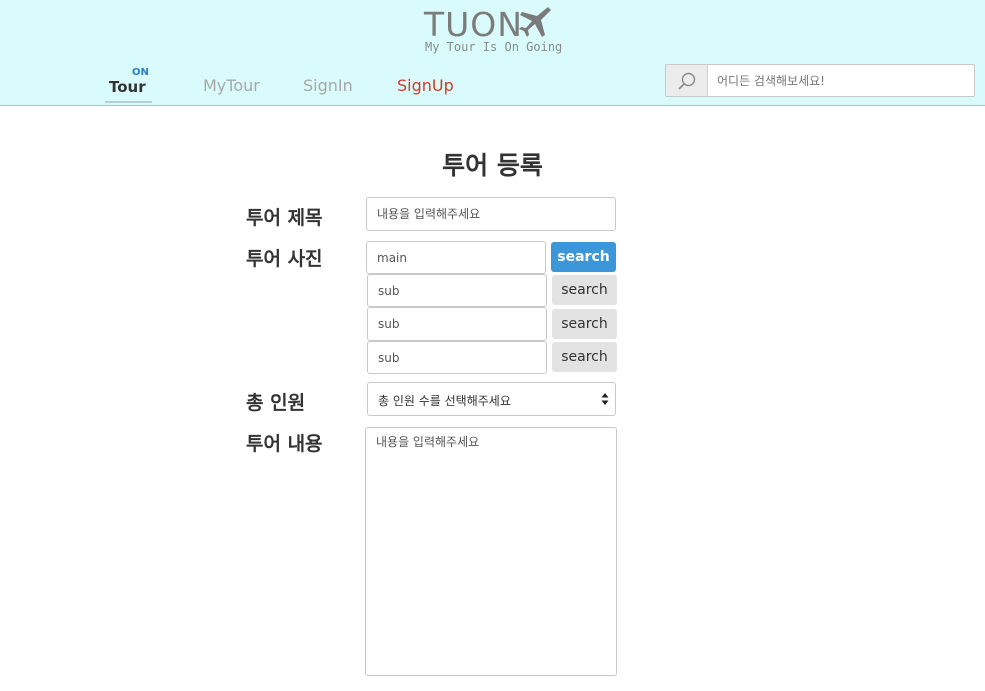 This screenshot has height=691, width=985. I want to click on sub-photo-search-button-2: search, so click(584, 324).